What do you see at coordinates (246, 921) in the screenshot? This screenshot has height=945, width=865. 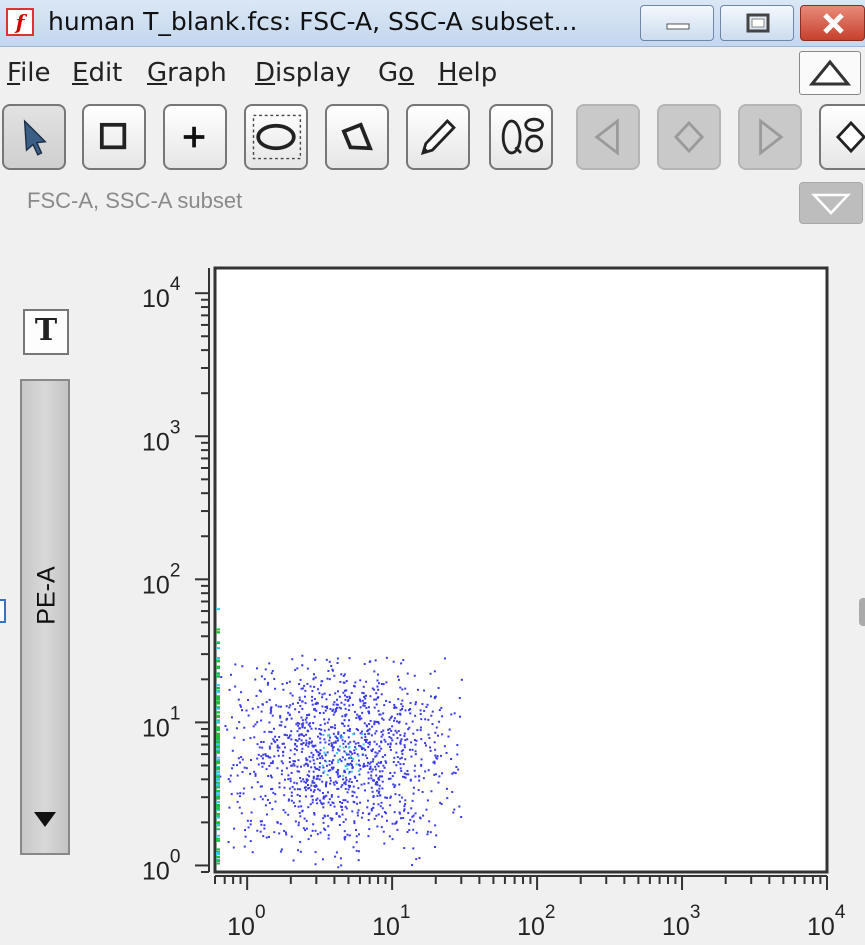 I see `x-tick-label: 100` at bounding box center [246, 921].